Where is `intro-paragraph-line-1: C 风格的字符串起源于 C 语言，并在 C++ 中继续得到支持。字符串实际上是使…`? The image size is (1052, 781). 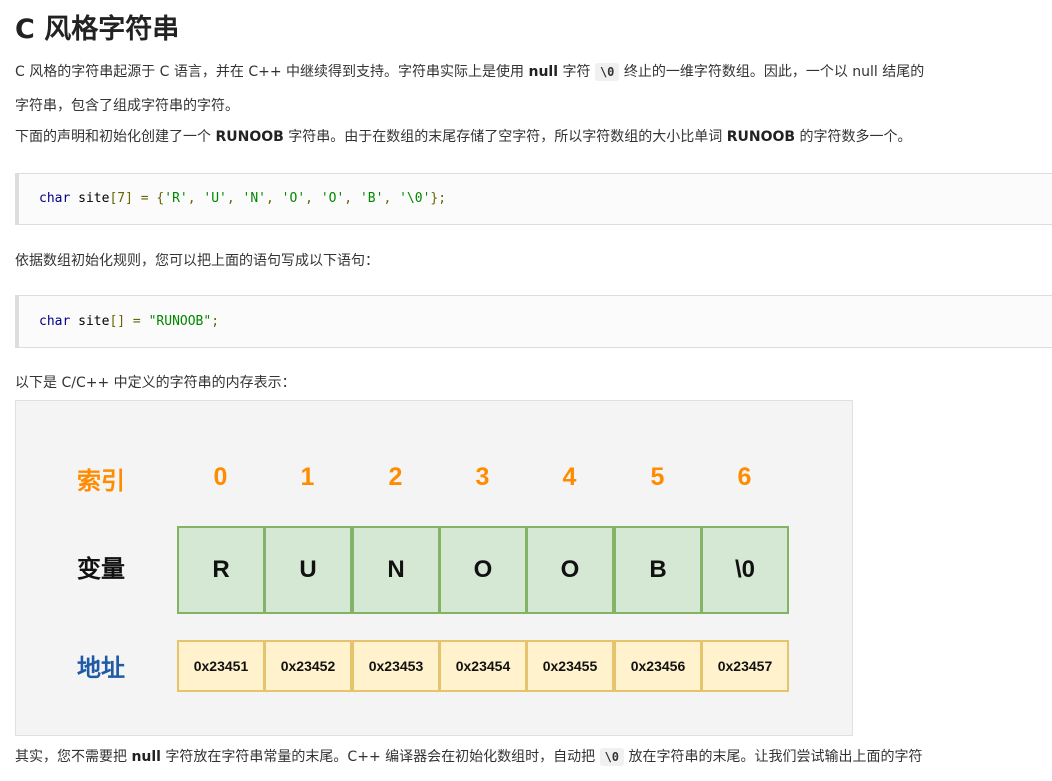
intro-paragraph-line-1: C 风格的字符串起源于 C 语言，并在 C++ 中继续得到支持。字符串实际上是使… is located at coordinates (469, 72).